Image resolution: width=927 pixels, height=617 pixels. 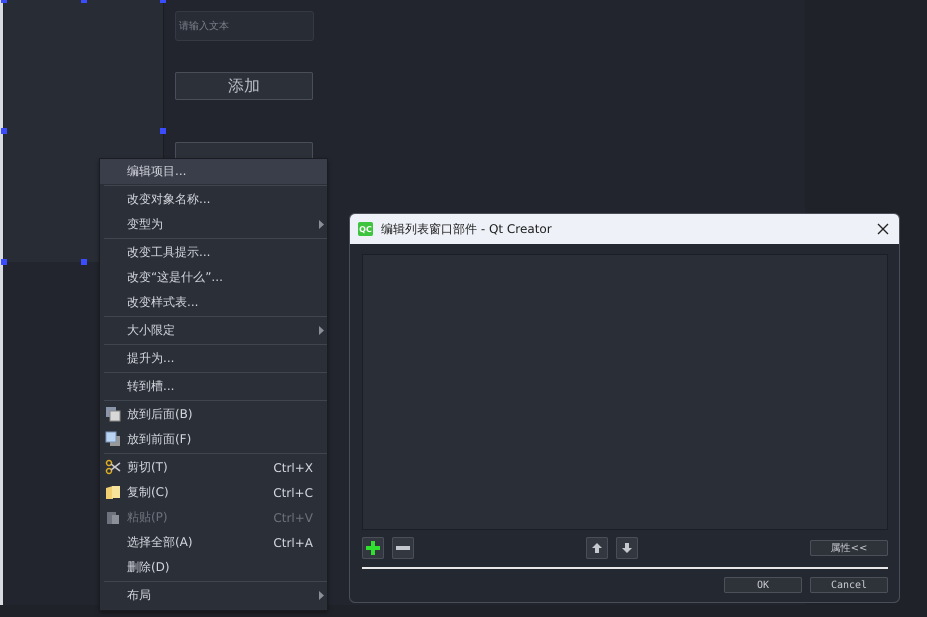 I want to click on move-up-button, so click(x=597, y=548).